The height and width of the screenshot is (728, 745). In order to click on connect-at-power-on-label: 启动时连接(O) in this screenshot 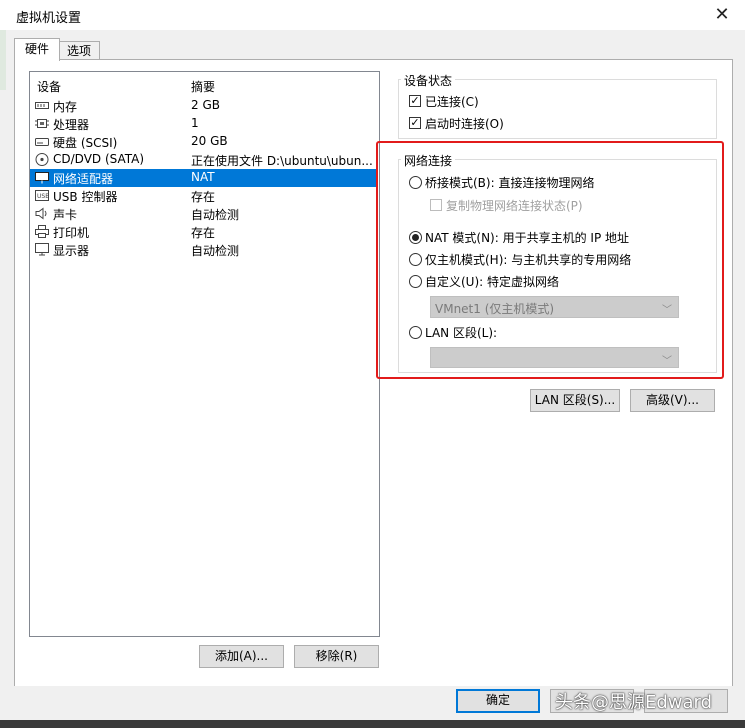, I will do `click(464, 123)`.